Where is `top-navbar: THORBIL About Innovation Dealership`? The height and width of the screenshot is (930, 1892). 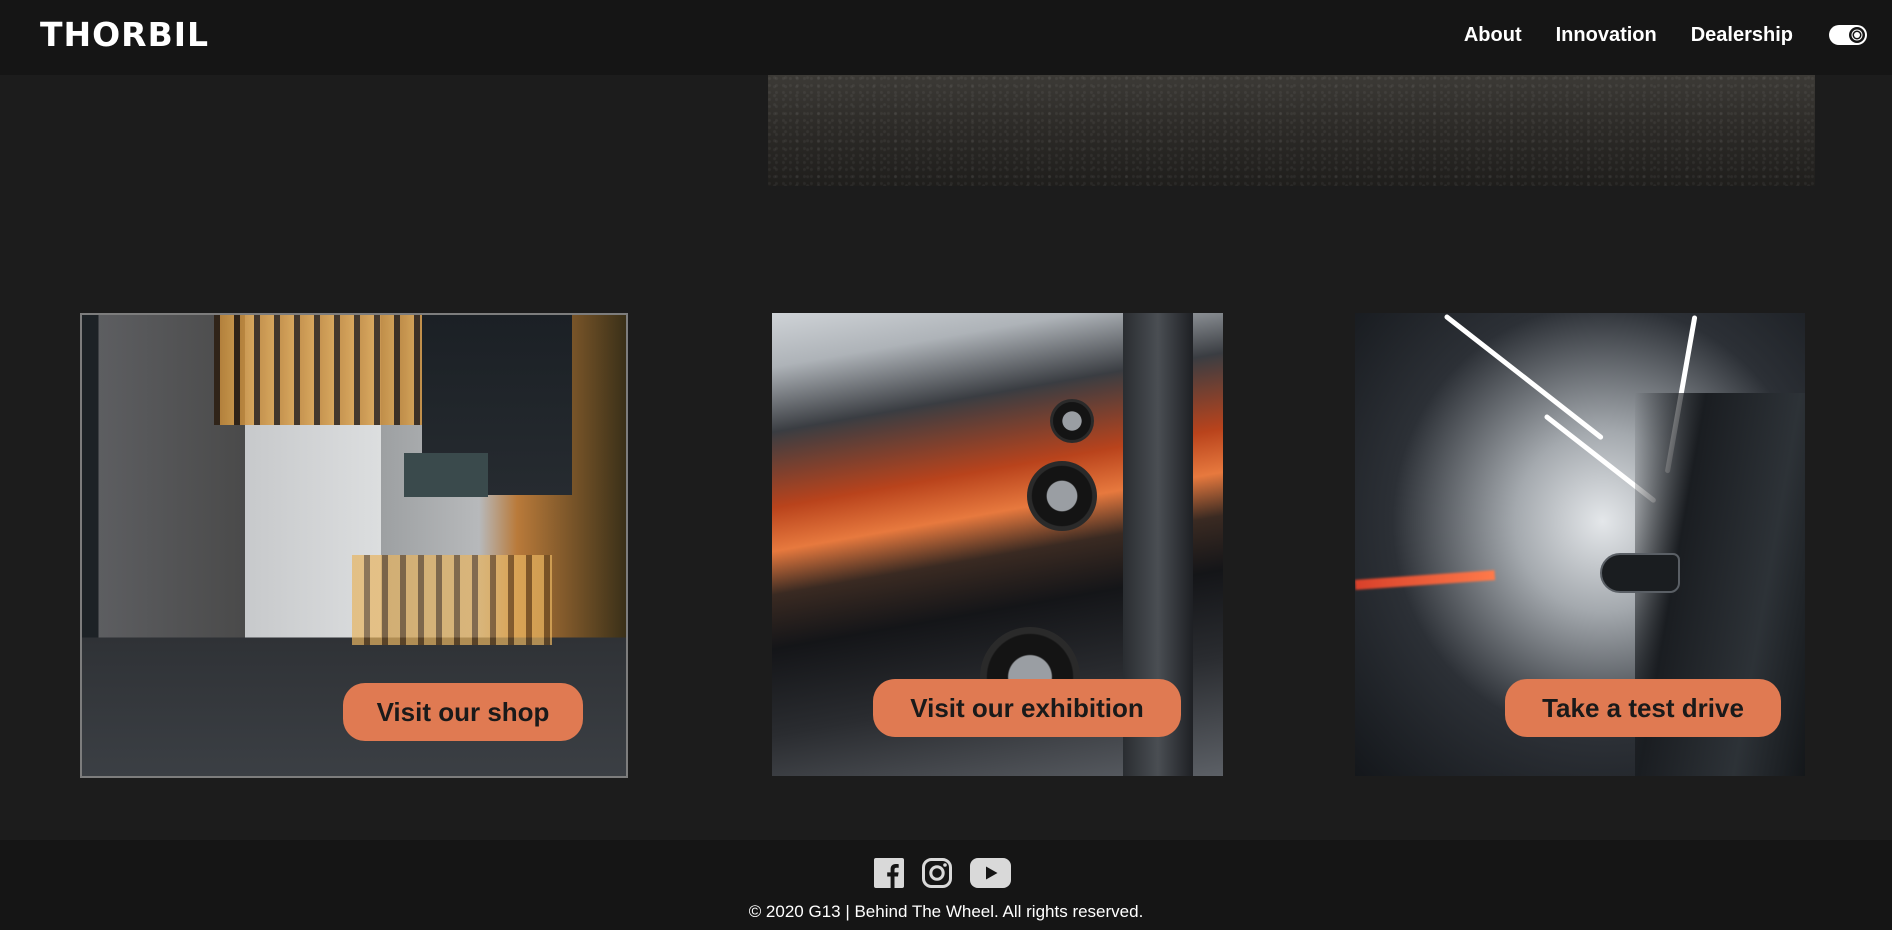
top-navbar: THORBIL About Innovation Dealership is located at coordinates (946, 37).